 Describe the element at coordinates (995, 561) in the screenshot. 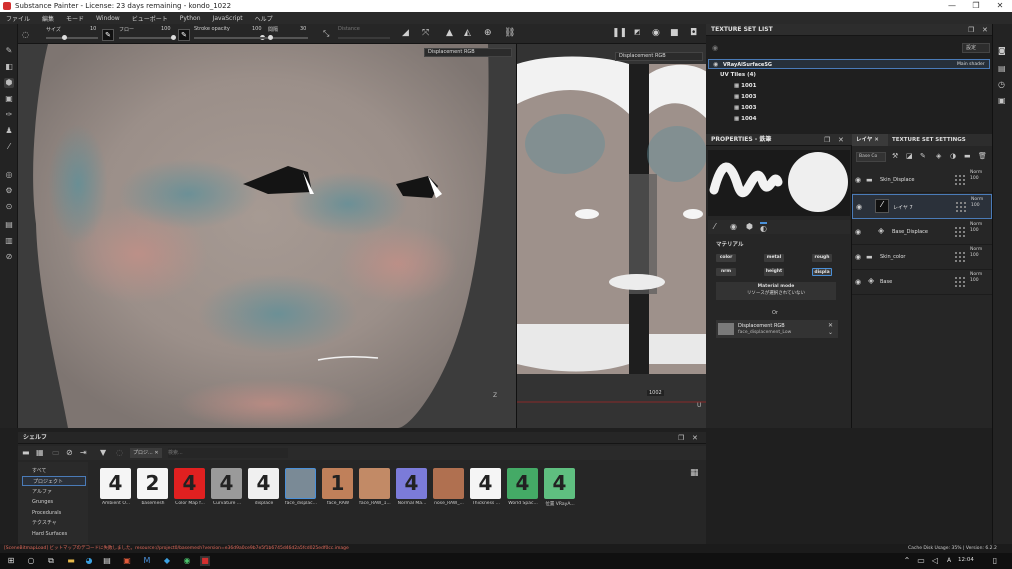

I see `notification-icon: ▯` at that location.